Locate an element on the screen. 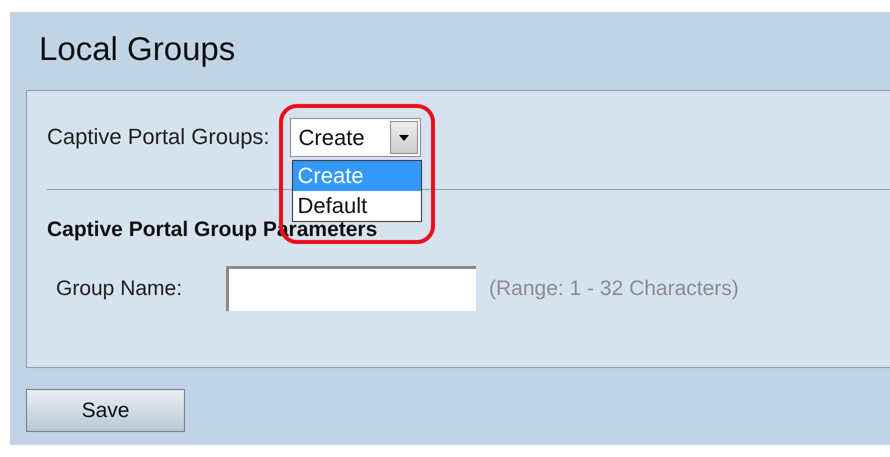 This screenshot has width=890, height=457. range-hint: (Range: 1 - 32 Characters) is located at coordinates (614, 288).